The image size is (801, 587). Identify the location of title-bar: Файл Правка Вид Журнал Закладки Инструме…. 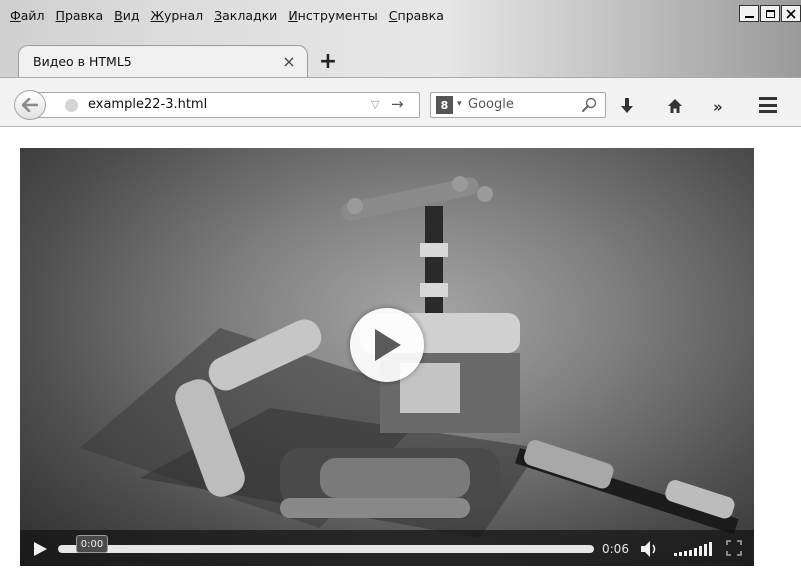
(400, 42).